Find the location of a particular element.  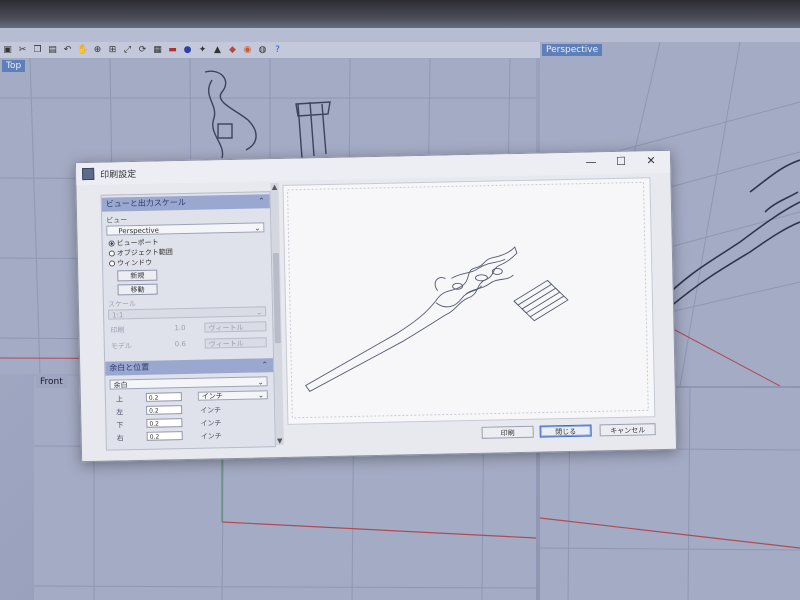

front-viewport-label: Front is located at coordinates (51, 382).